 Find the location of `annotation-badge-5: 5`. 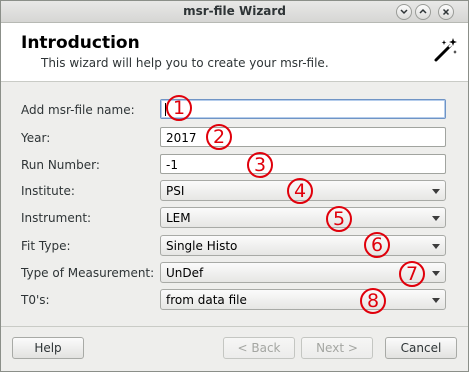

annotation-badge-5: 5 is located at coordinates (339, 219).